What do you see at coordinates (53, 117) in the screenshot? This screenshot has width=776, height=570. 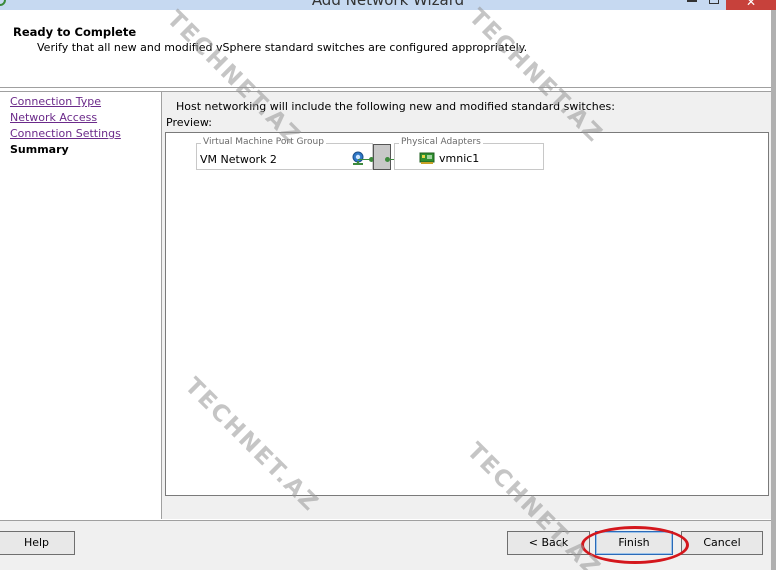 I see `step-network-access: Network Access` at bounding box center [53, 117].